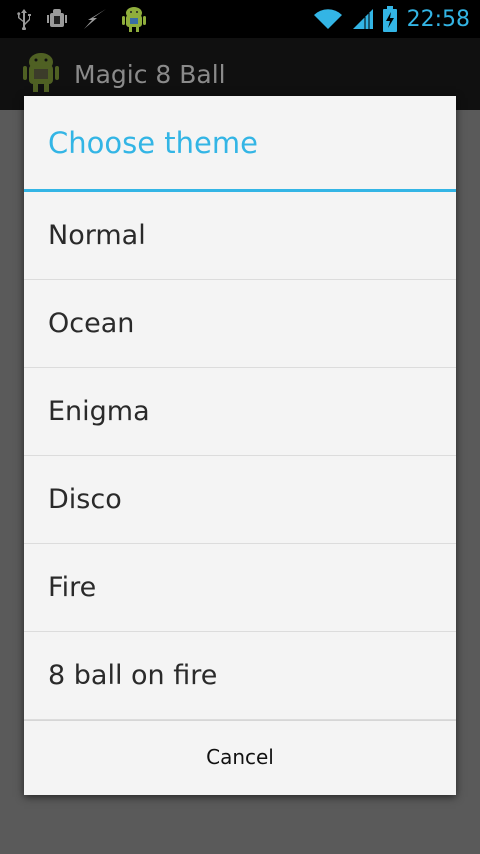 Image resolution: width=480 pixels, height=854 pixels. I want to click on signal-icon, so click(363, 19).